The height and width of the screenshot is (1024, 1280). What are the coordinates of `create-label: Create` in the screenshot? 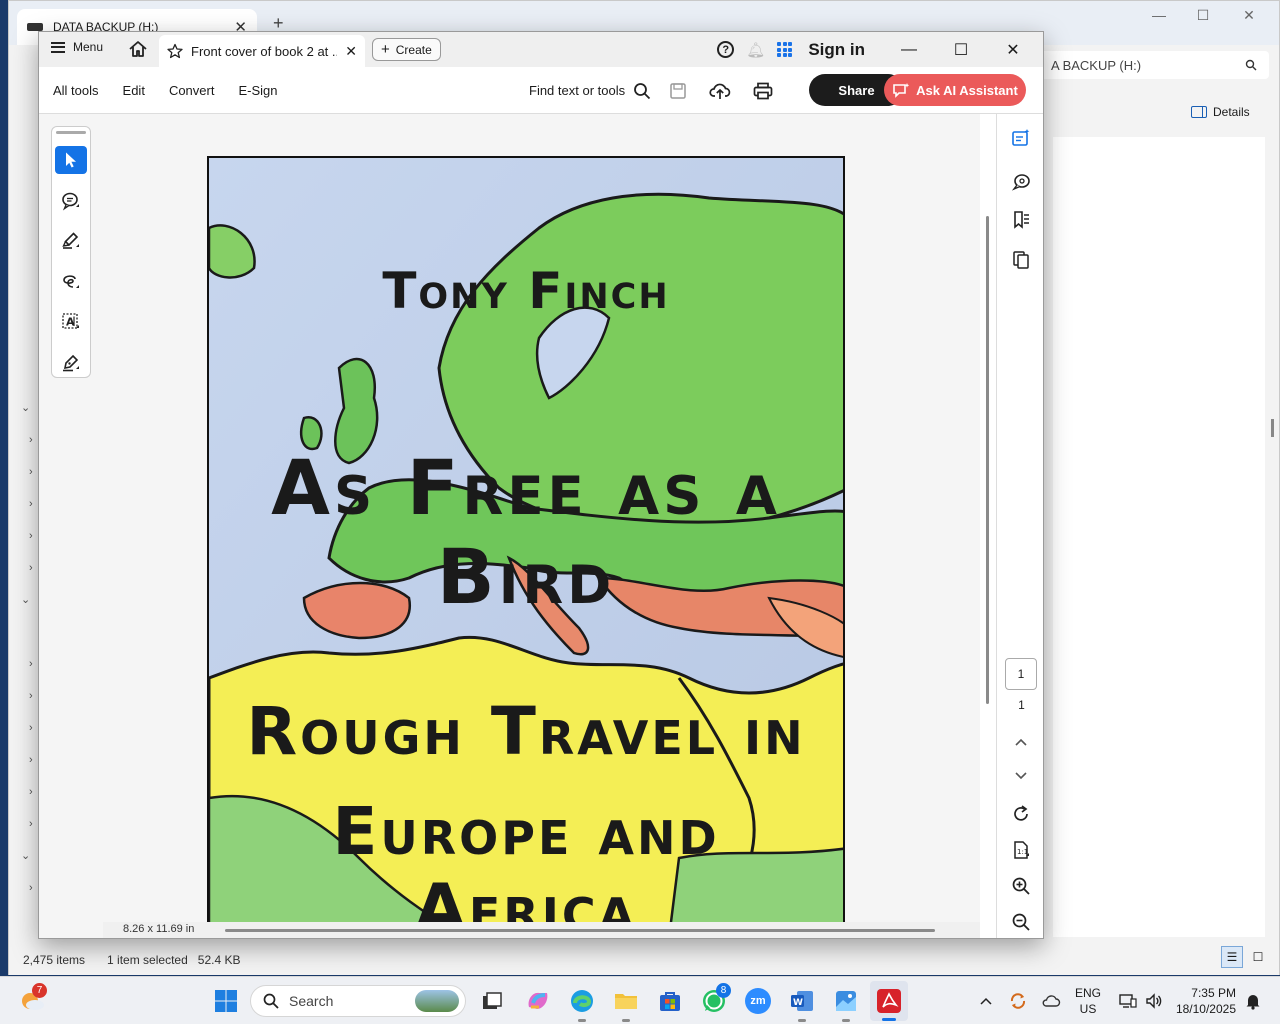 It's located at (413, 49).